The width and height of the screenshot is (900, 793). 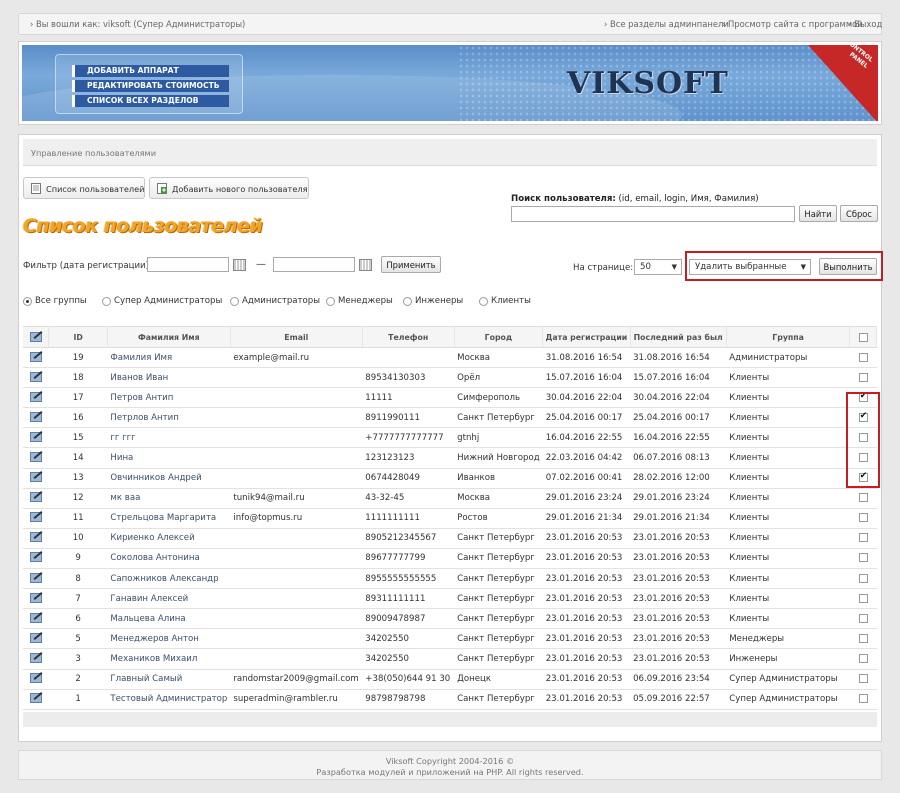 What do you see at coordinates (411, 264) in the screenshot?
I see `apply-filter-button: Применить` at bounding box center [411, 264].